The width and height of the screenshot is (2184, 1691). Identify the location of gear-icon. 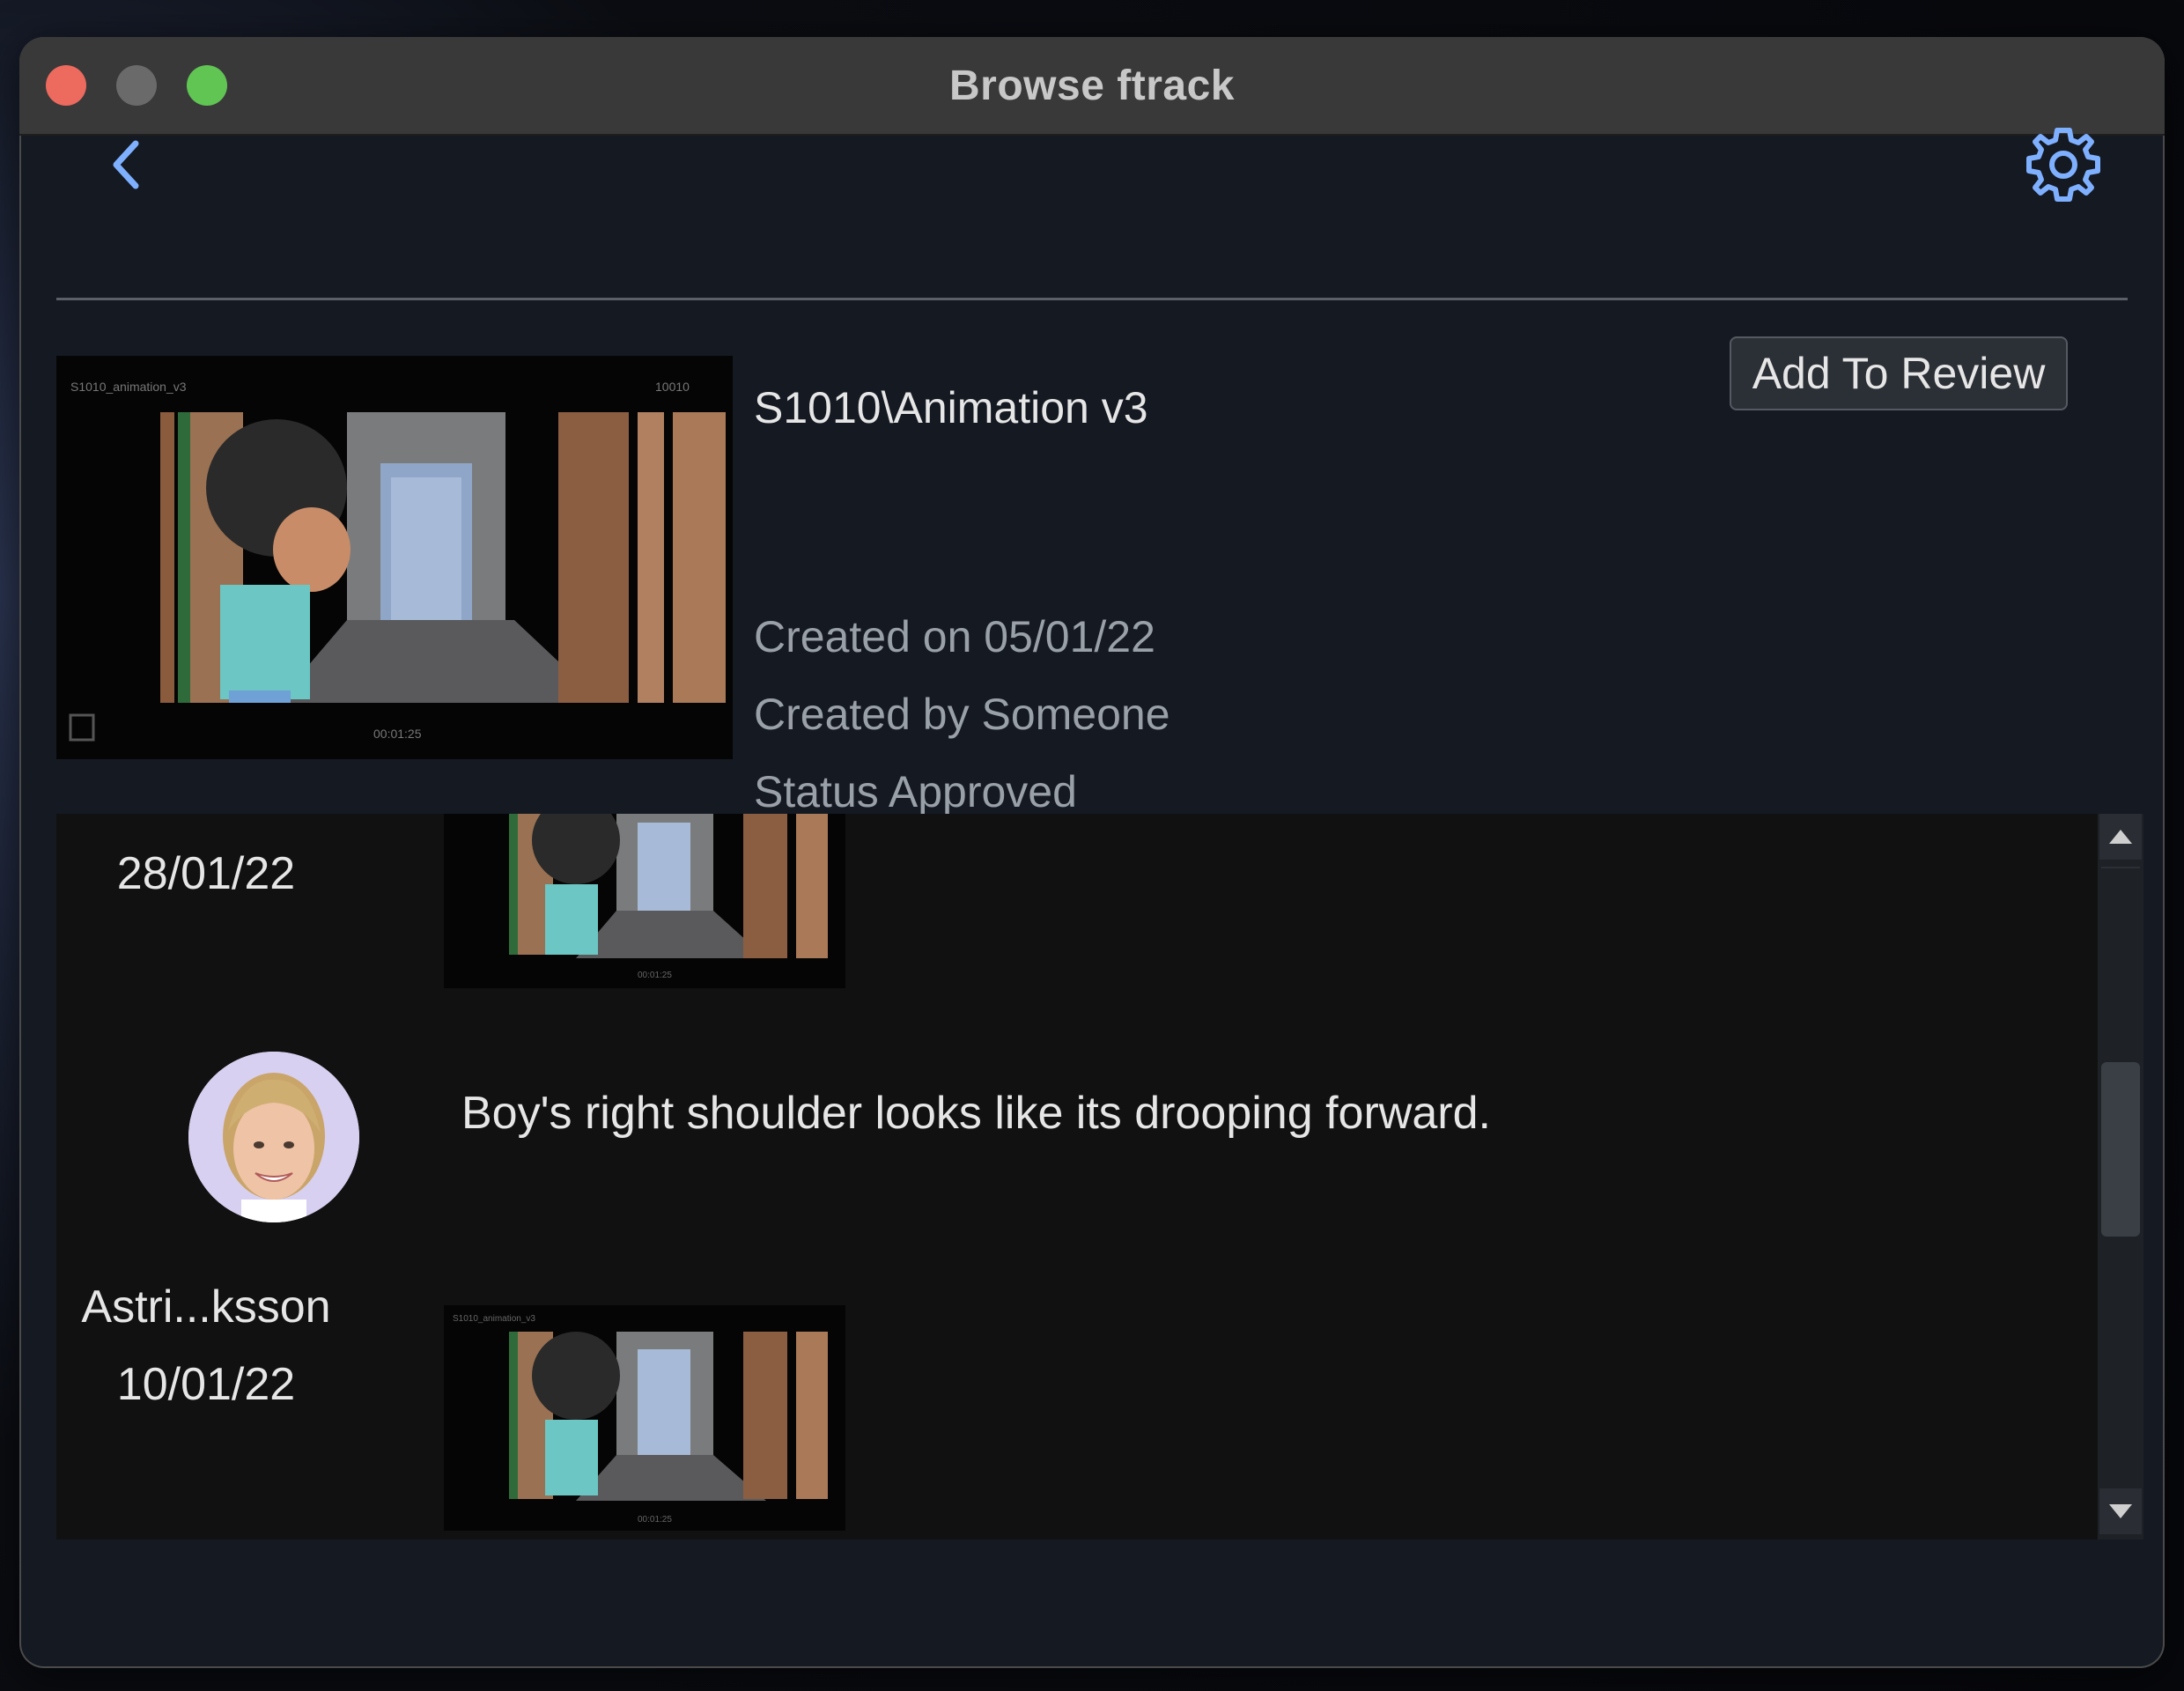
(2063, 165).